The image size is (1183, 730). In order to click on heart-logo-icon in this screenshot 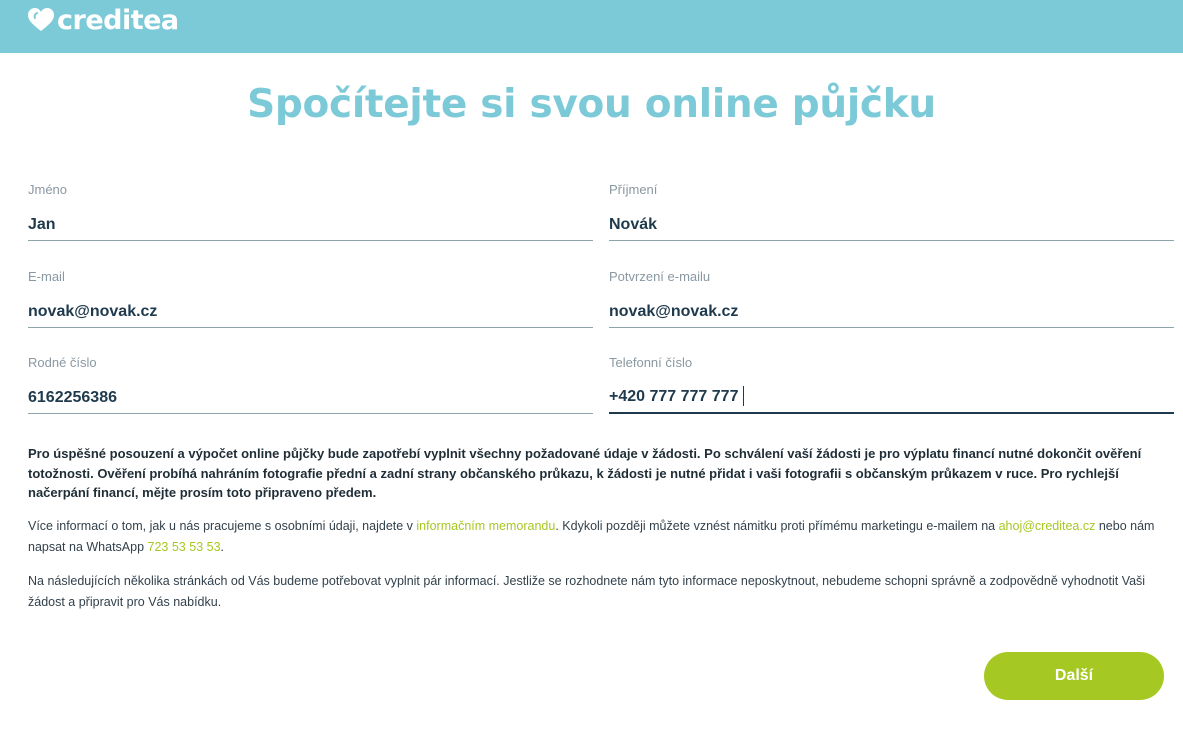, I will do `click(41, 19)`.